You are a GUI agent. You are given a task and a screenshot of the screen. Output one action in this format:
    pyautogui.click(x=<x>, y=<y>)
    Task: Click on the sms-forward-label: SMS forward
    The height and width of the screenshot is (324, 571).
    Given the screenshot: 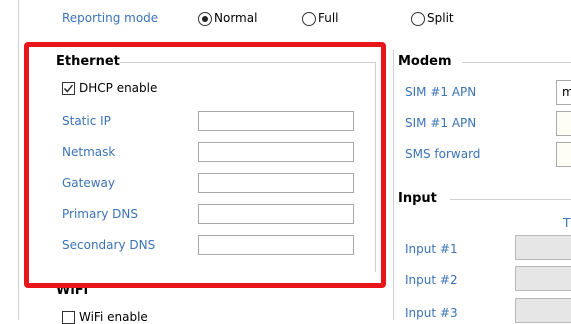 What is the action you would take?
    pyautogui.click(x=443, y=154)
    